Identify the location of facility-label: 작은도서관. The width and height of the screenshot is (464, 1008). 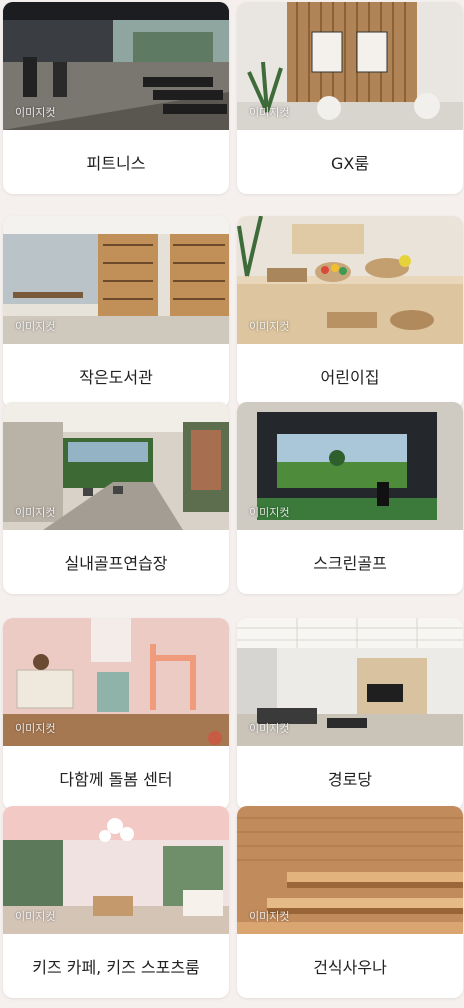
(116, 377).